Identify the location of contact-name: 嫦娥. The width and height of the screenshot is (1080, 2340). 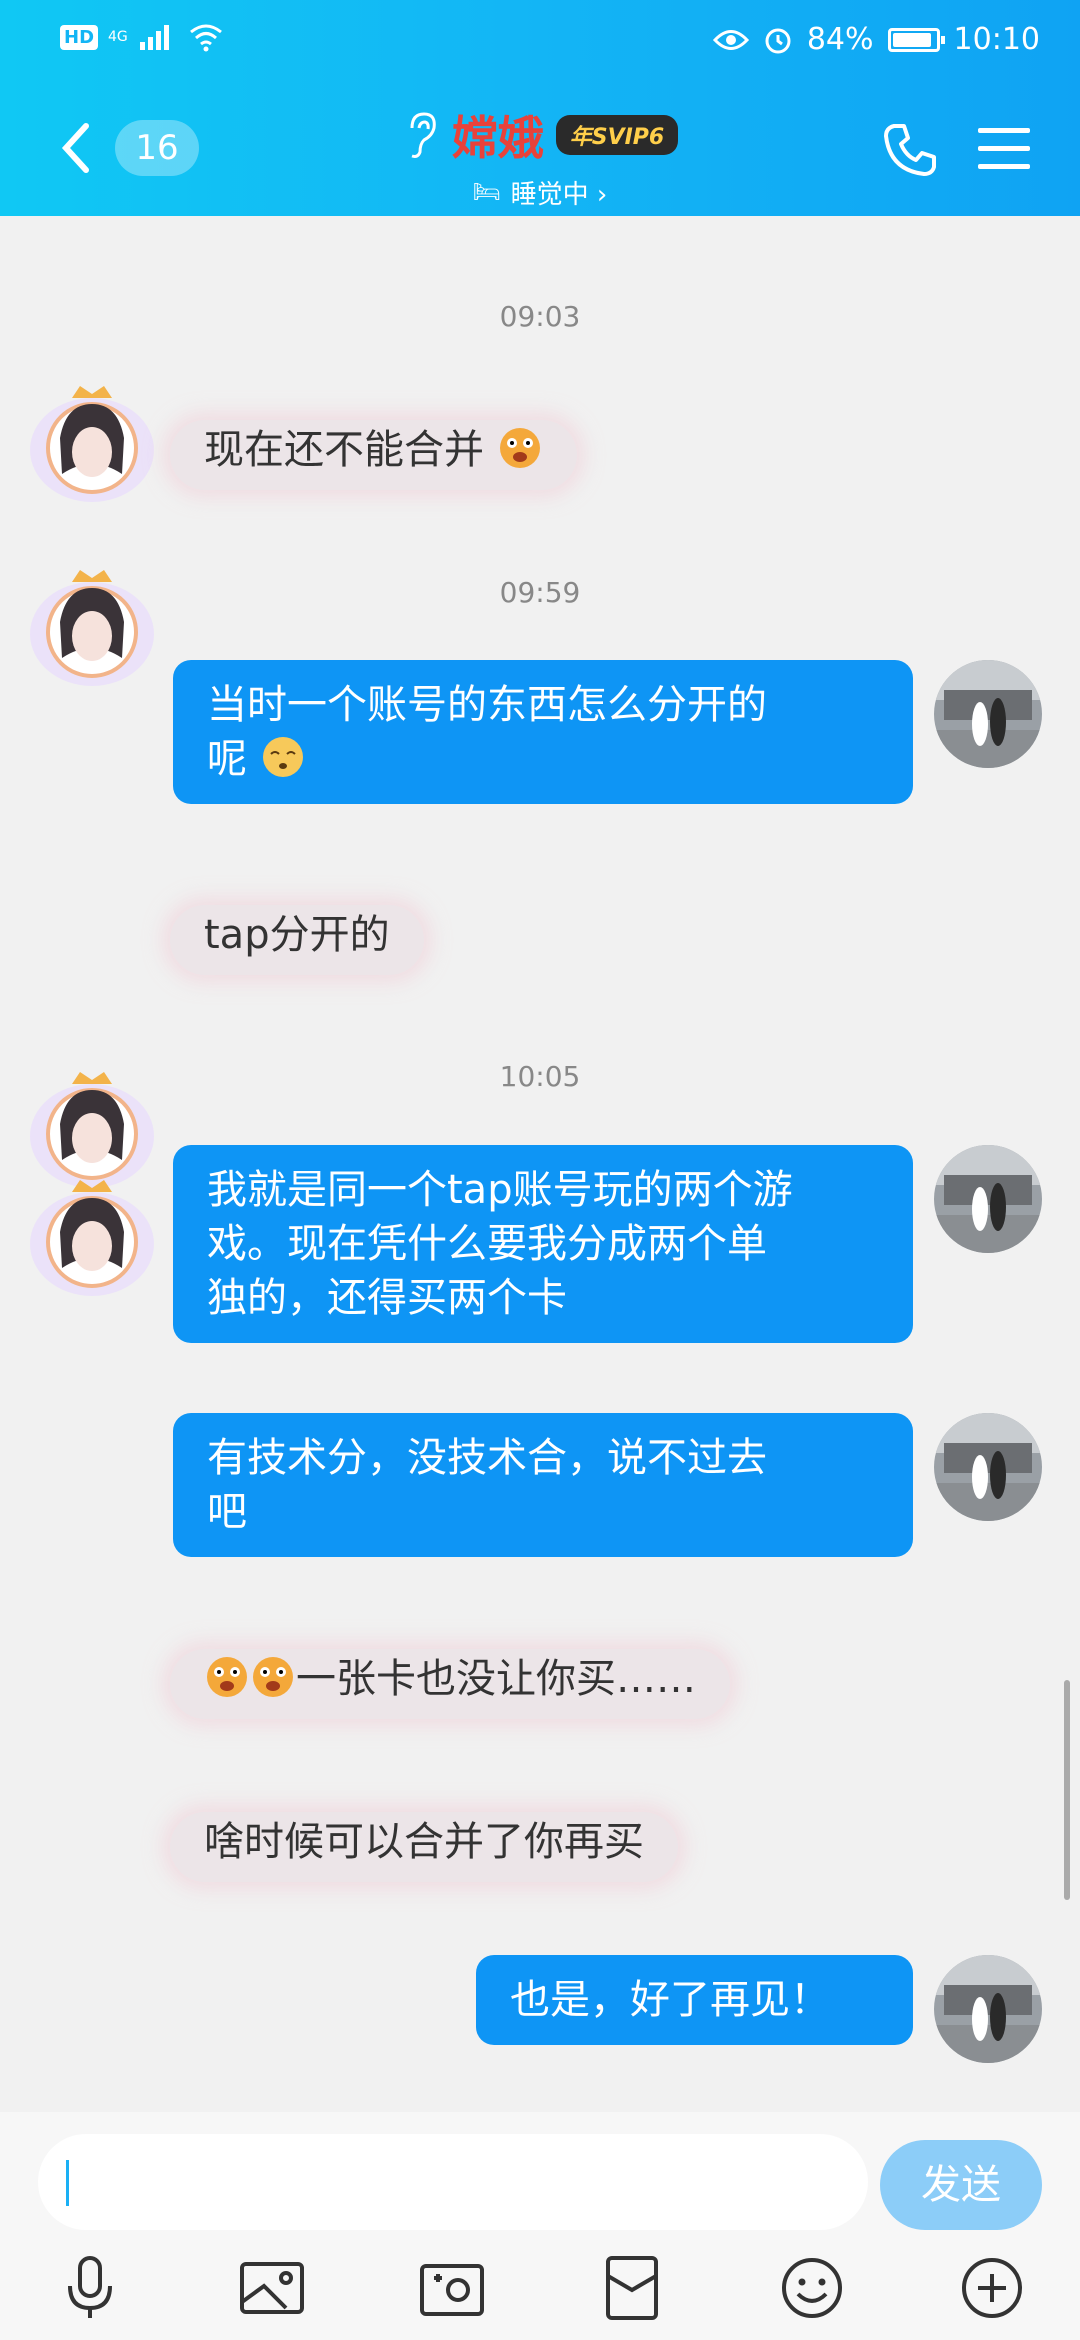
(497, 138).